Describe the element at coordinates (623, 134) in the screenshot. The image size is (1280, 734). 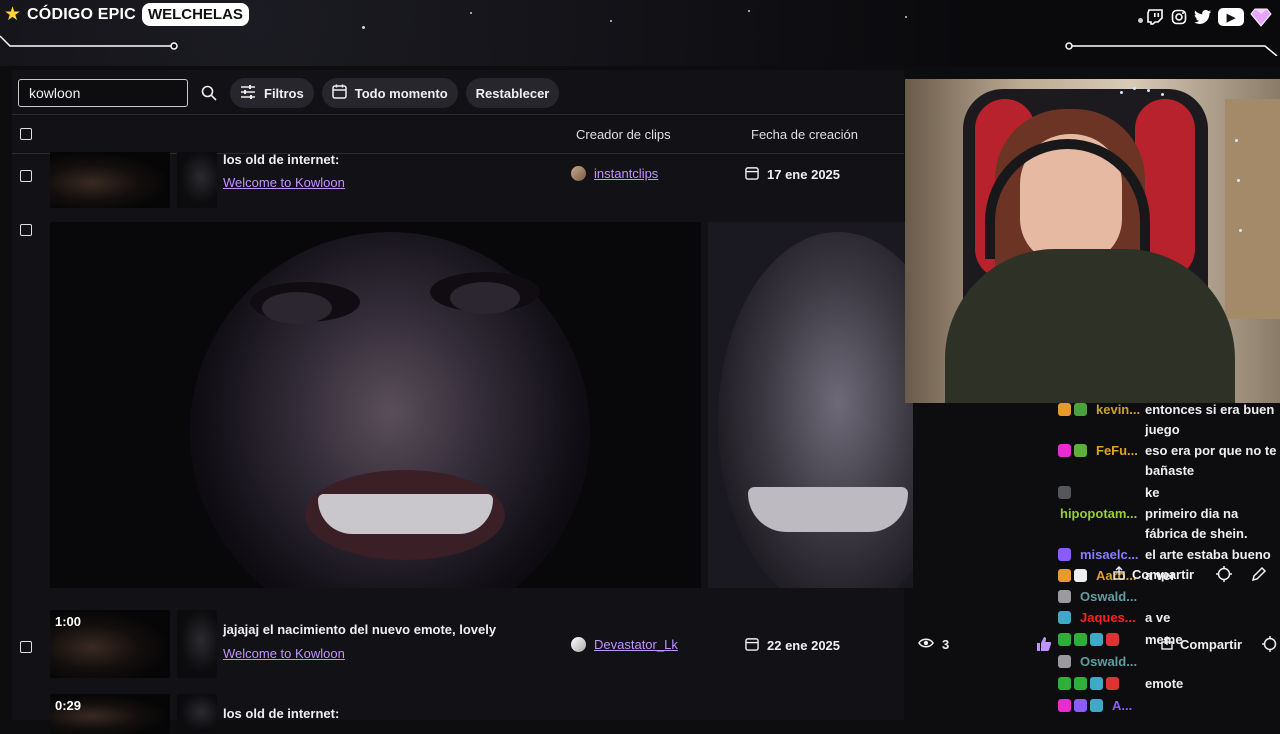
I see `col-creator-header: Creador de clips` at that location.